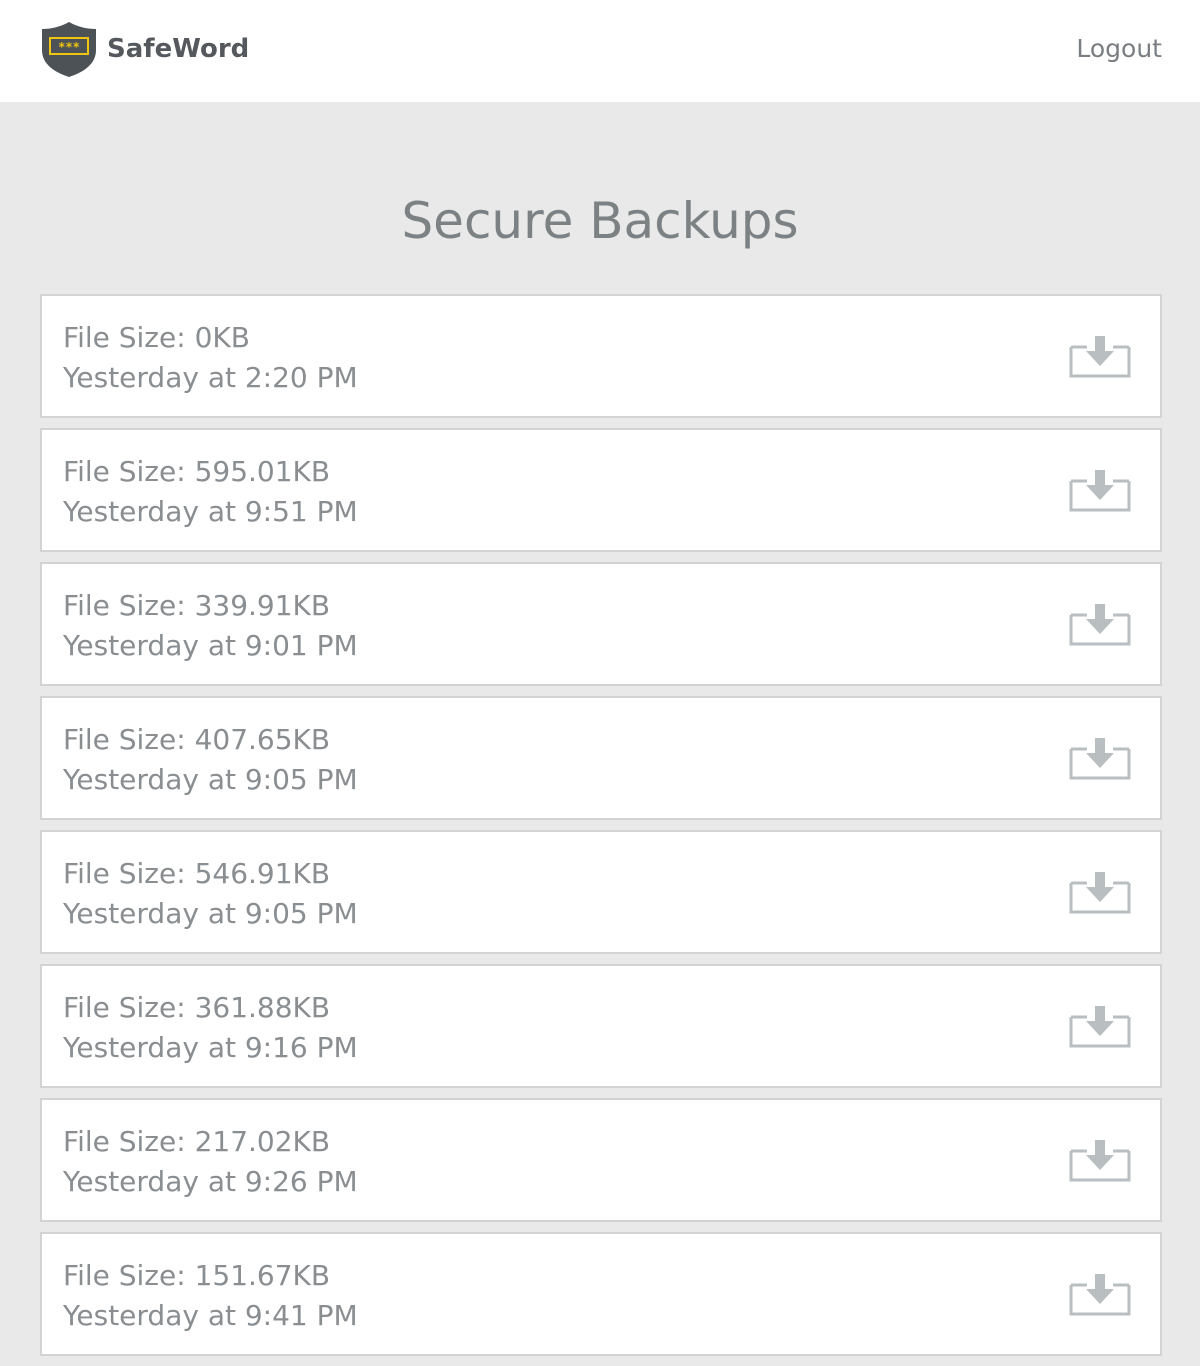 Image resolution: width=1200 pixels, height=1366 pixels. Describe the element at coordinates (178, 49) in the screenshot. I see `brand-name: SafeWord` at that location.